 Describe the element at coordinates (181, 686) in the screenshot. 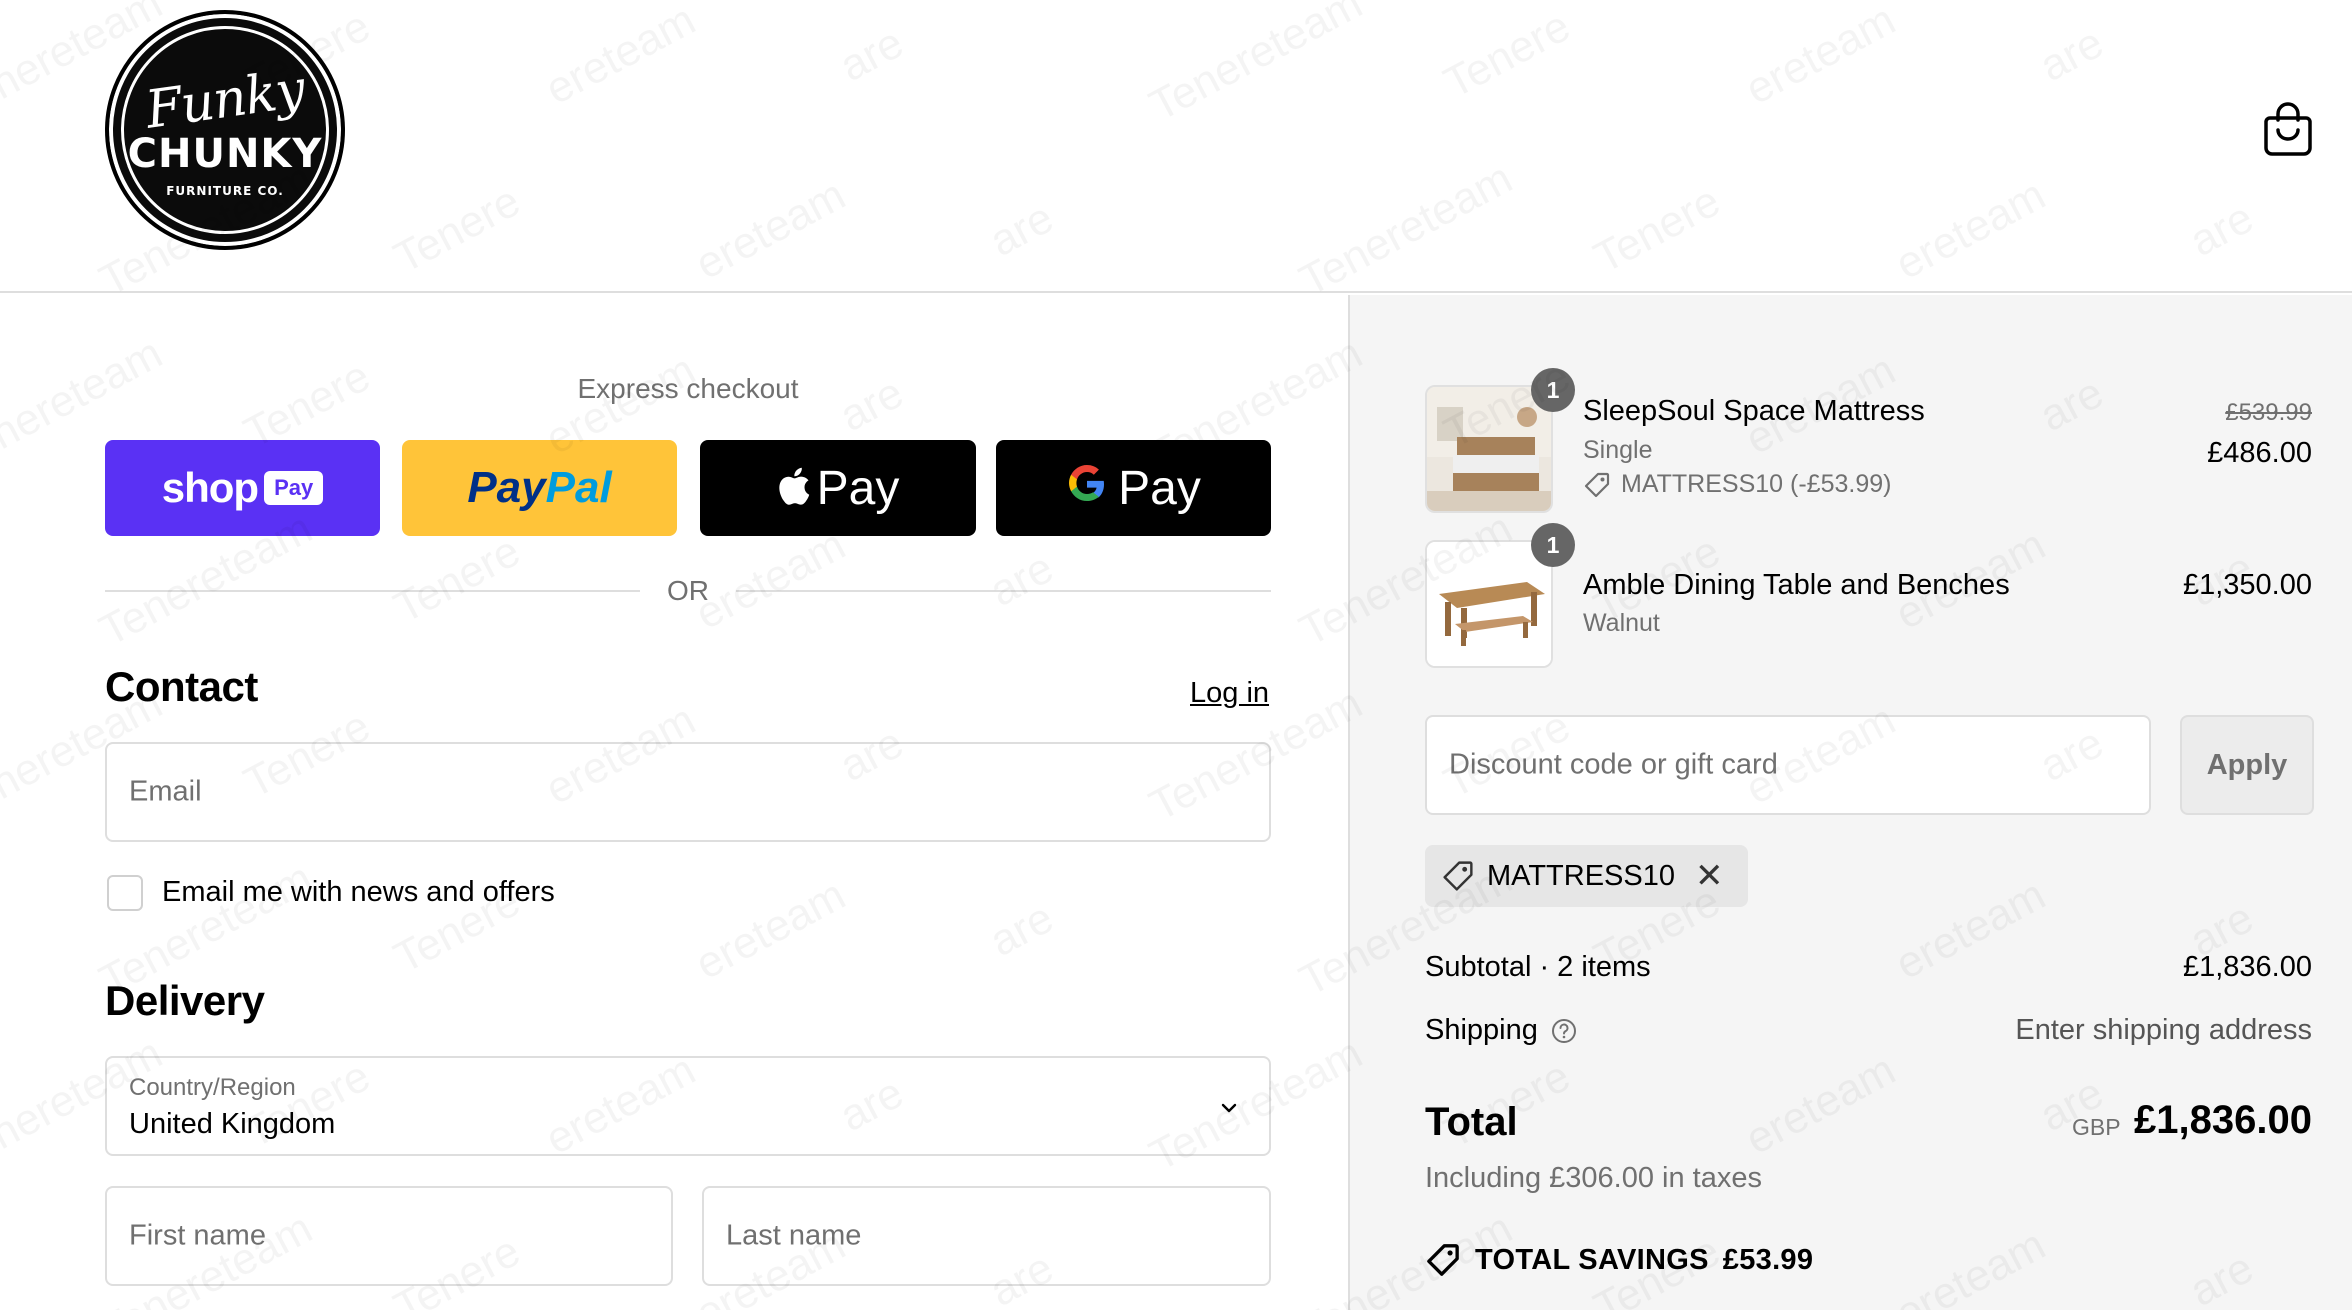

I see `contact-heading: Contact` at that location.